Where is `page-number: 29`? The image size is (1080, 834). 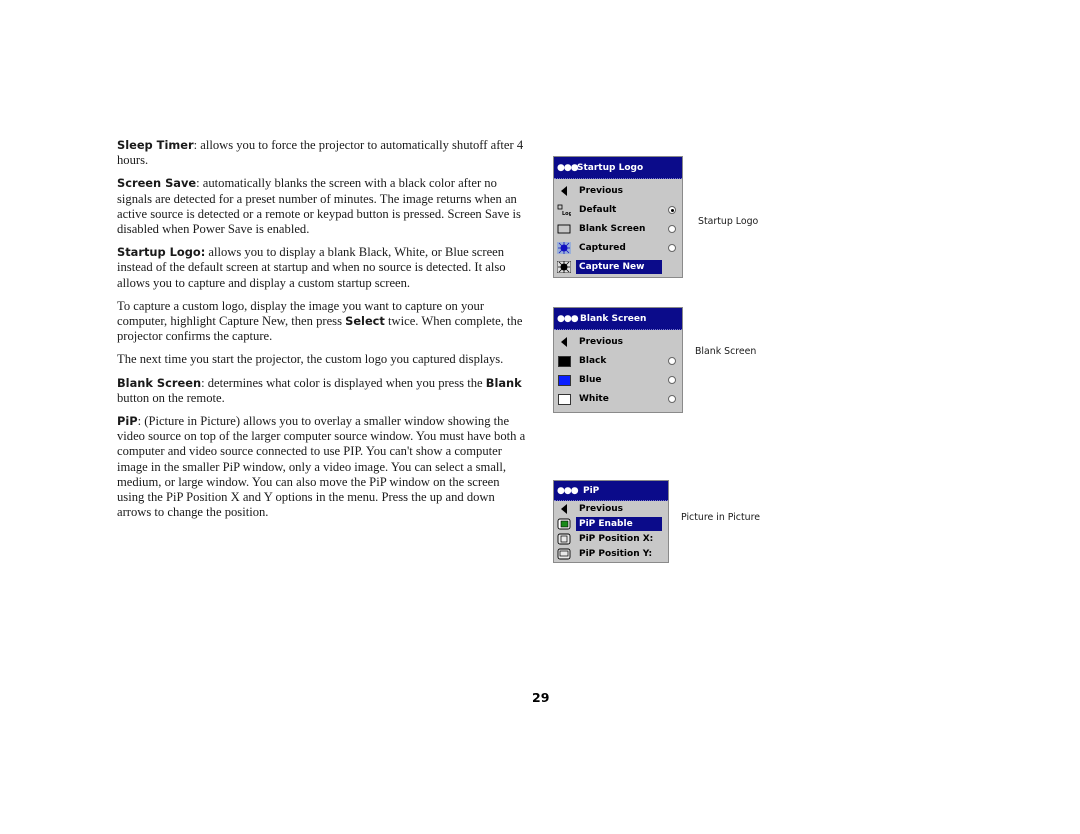 page-number: 29 is located at coordinates (541, 697).